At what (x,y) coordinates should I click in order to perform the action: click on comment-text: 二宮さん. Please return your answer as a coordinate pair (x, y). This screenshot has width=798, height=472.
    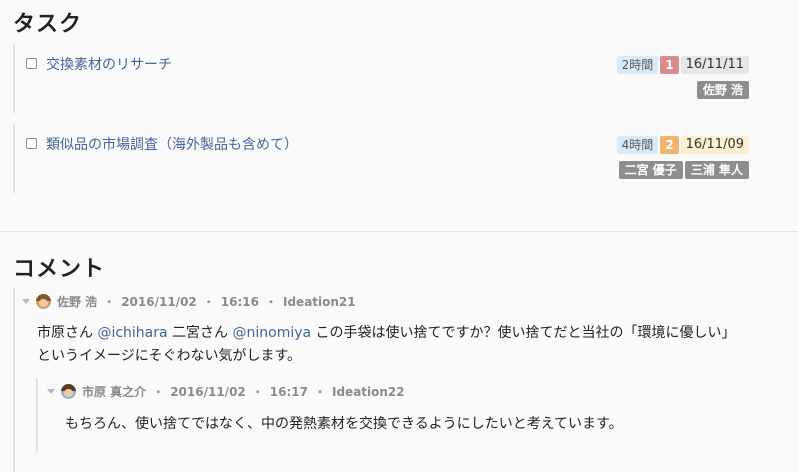
    Looking at the image, I should click on (200, 333).